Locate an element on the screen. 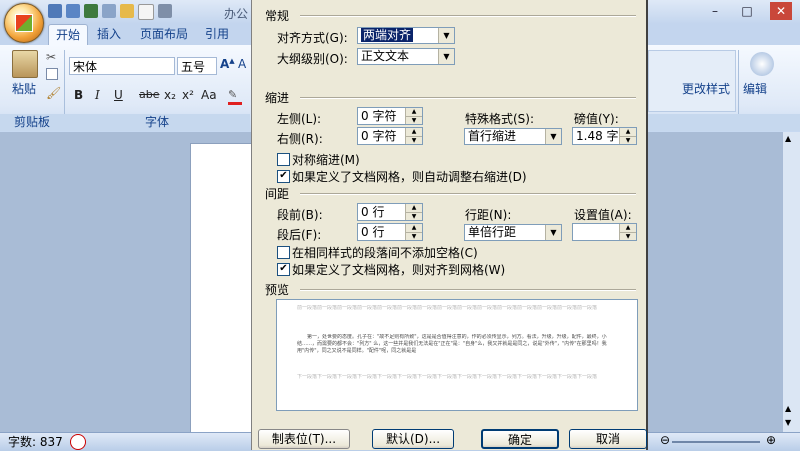 Image resolution: width=800 pixels, height=451 pixels. tab-insert: 插入 is located at coordinates (109, 34).